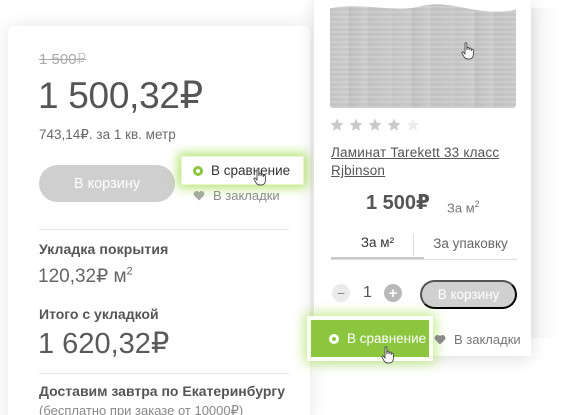  I want to click on delivery-info: Доставим завтра по Екатеринбургу, so click(162, 391).